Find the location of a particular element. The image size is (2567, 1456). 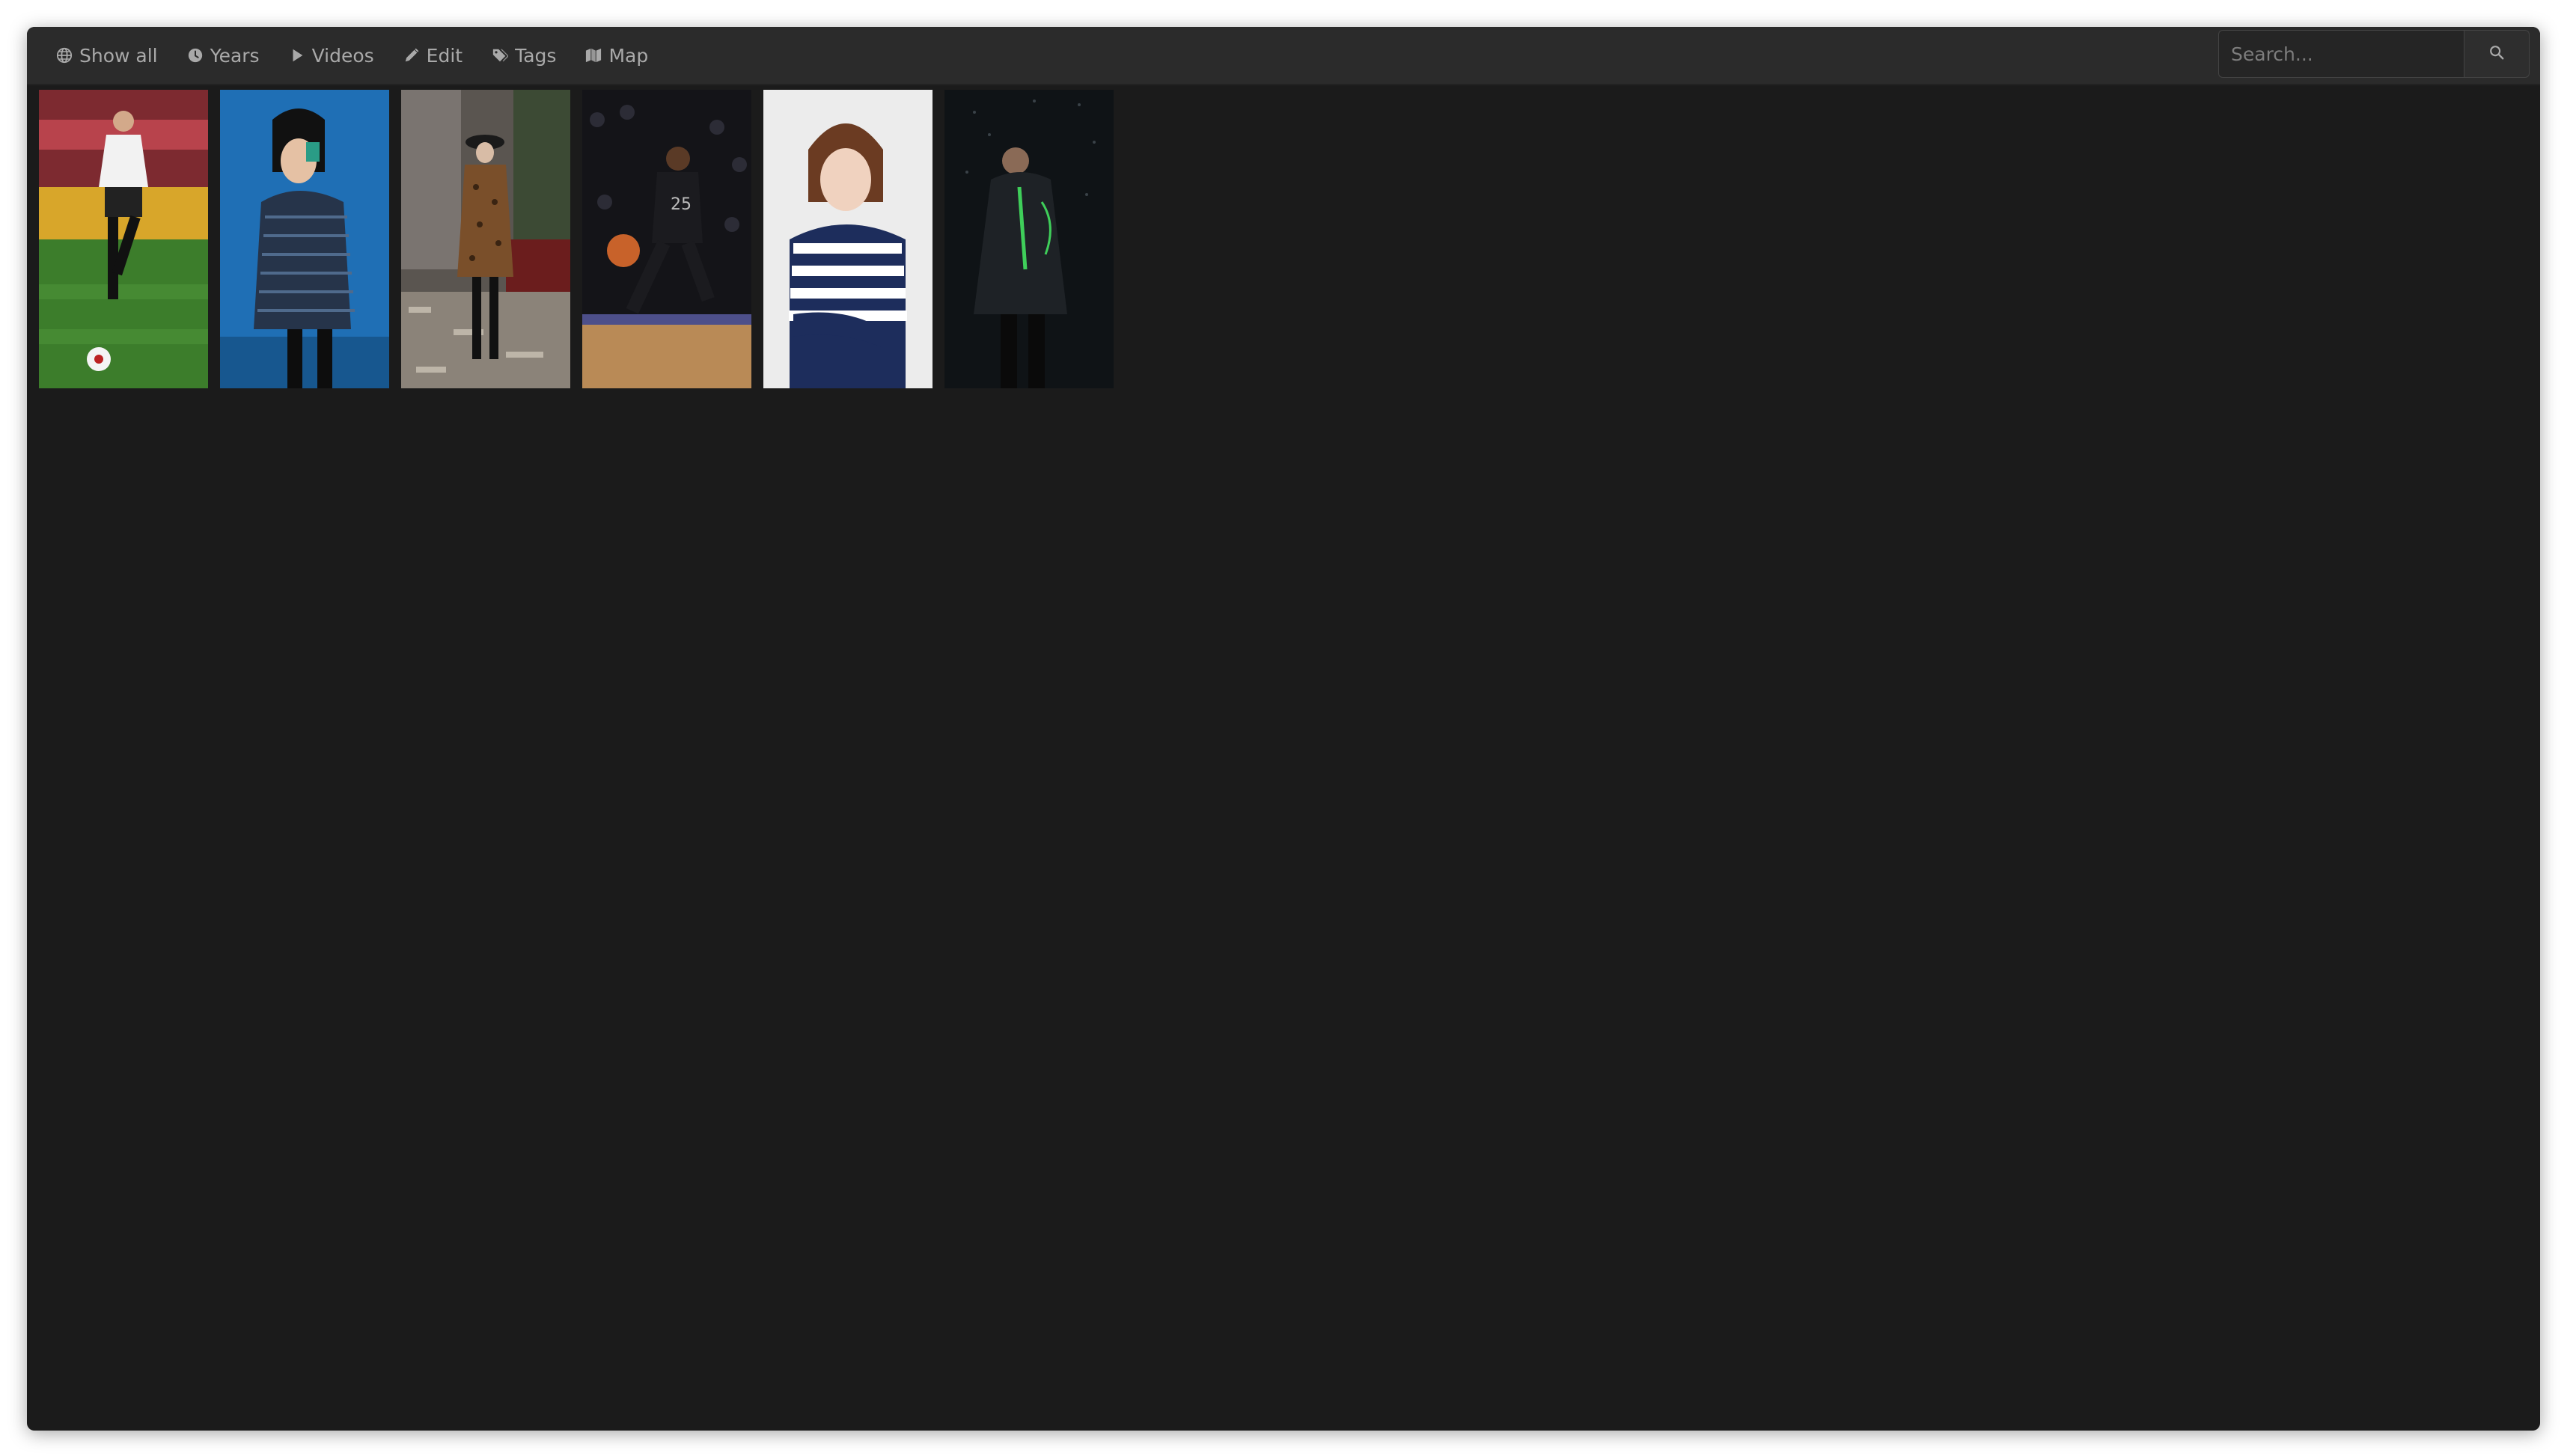

woman-striped-top-image is located at coordinates (848, 239).